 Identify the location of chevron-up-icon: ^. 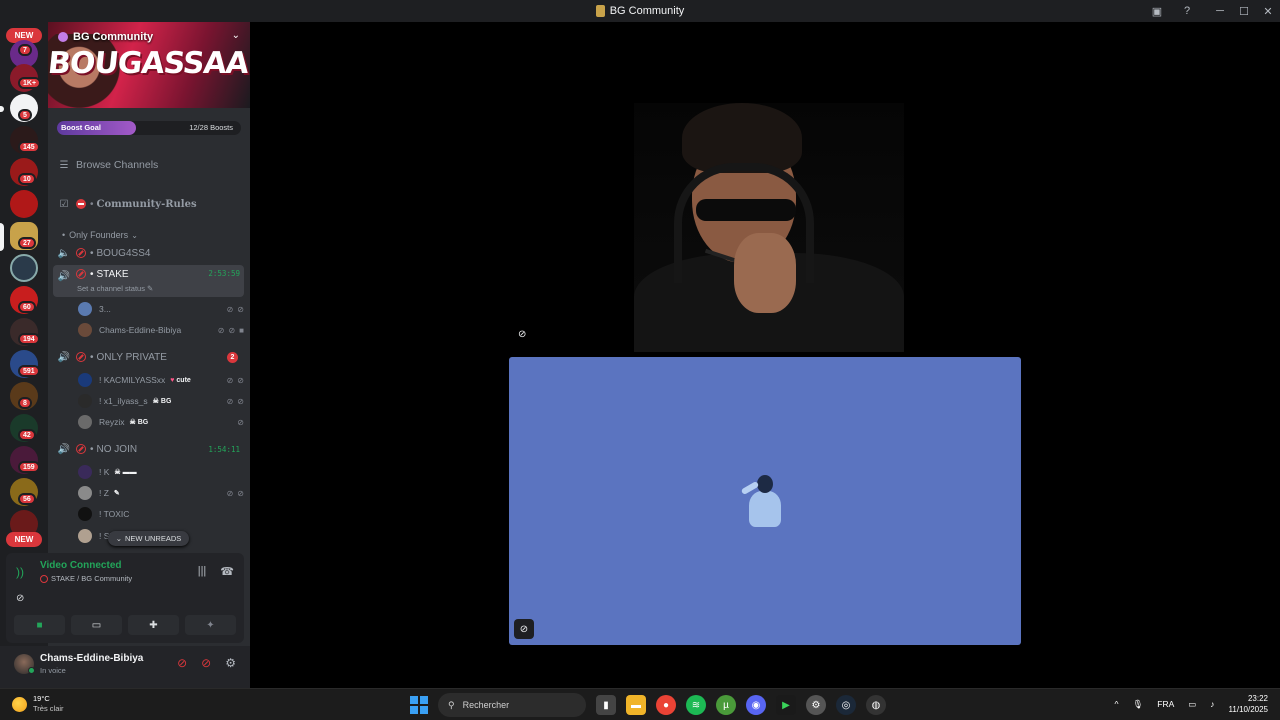
(1116, 704).